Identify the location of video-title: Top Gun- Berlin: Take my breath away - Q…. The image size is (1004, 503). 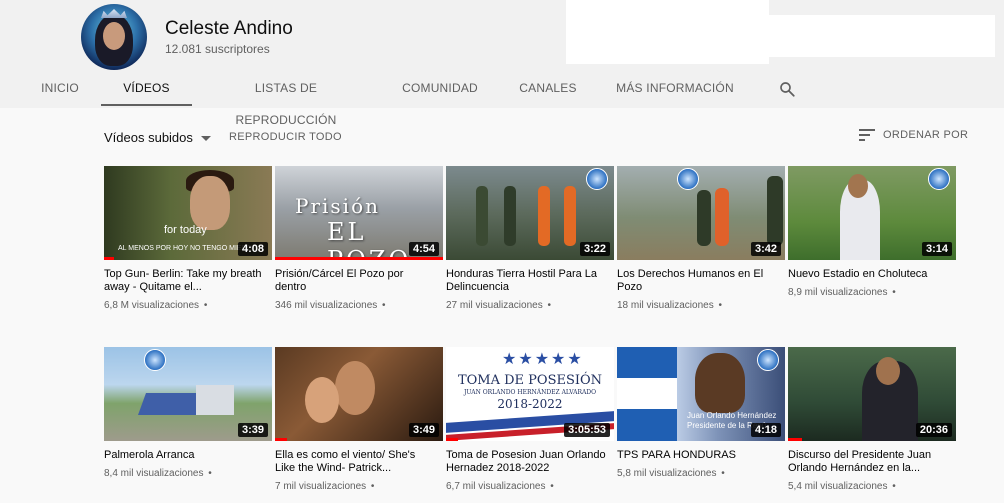
(184, 281).